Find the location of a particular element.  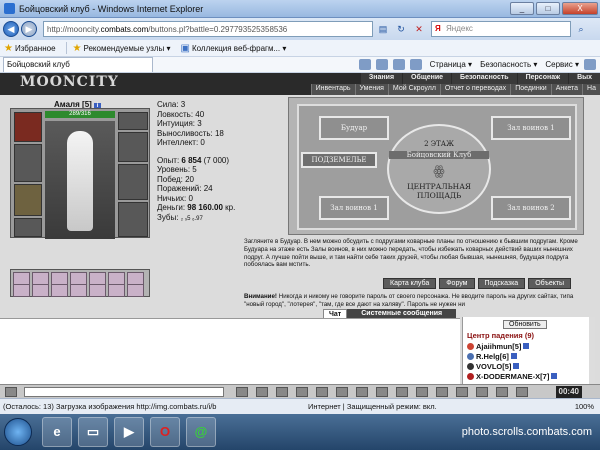

maximize-button: □ is located at coordinates (548, 8).